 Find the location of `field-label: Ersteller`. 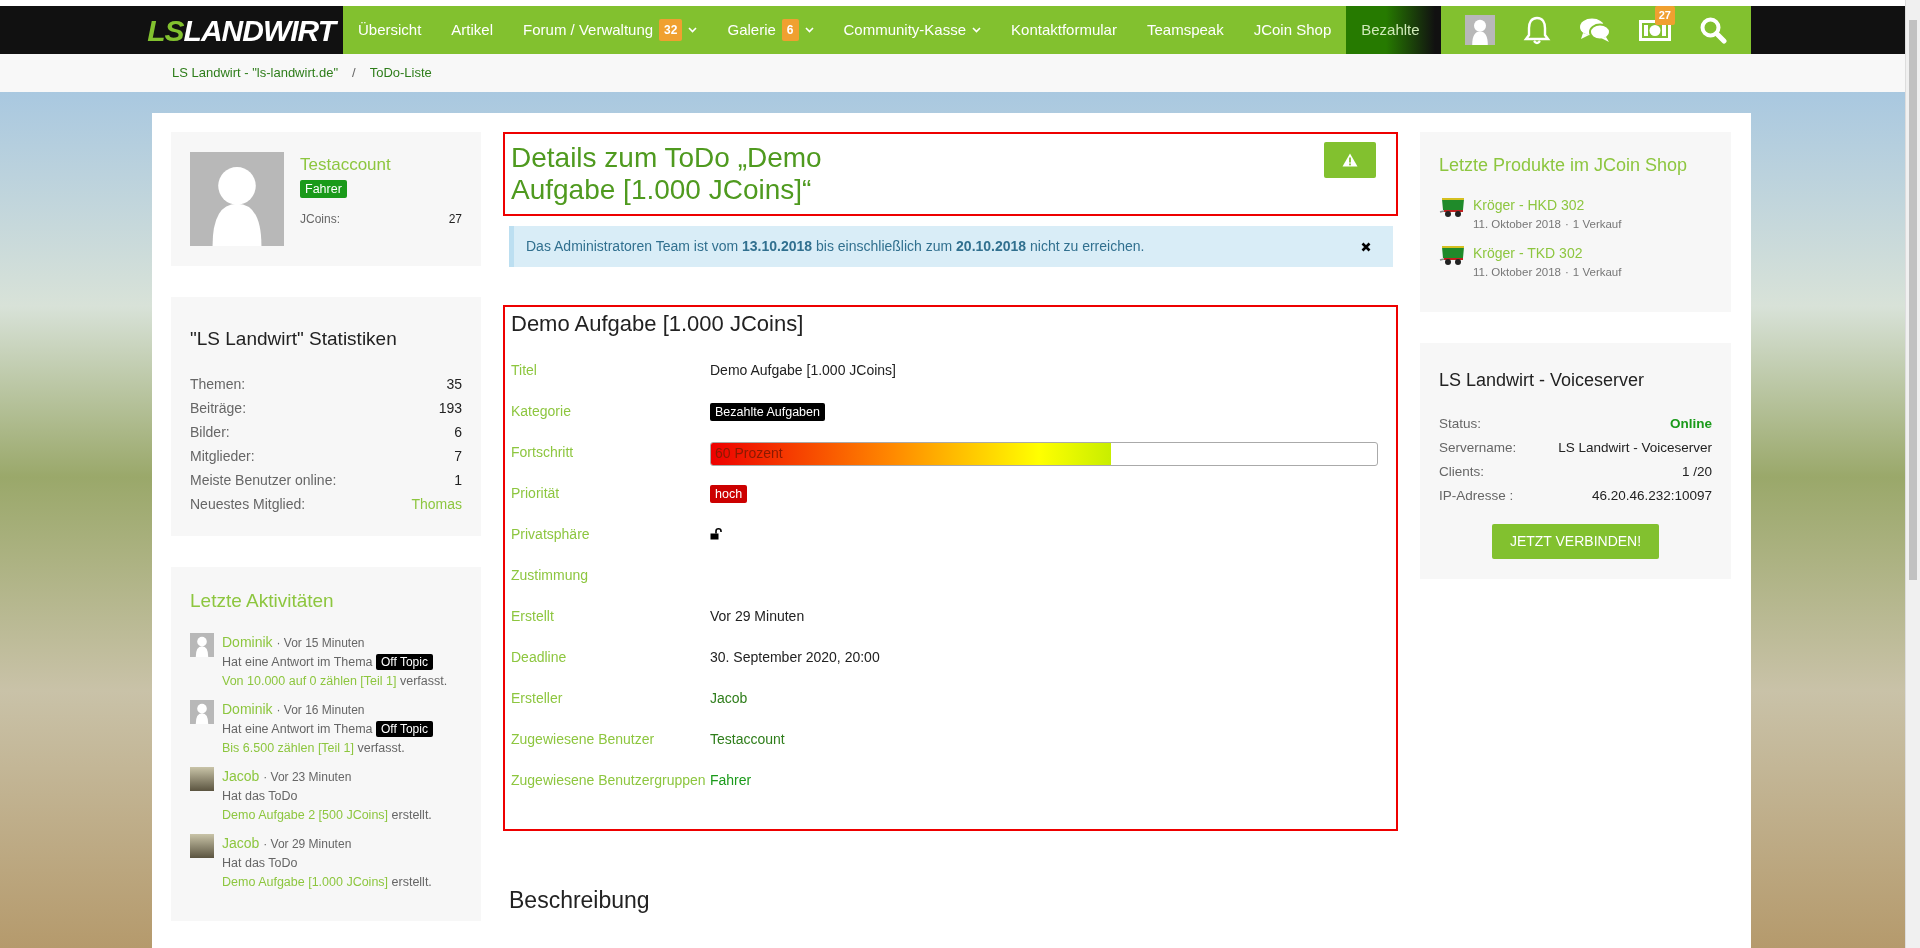

field-label: Ersteller is located at coordinates (537, 698).